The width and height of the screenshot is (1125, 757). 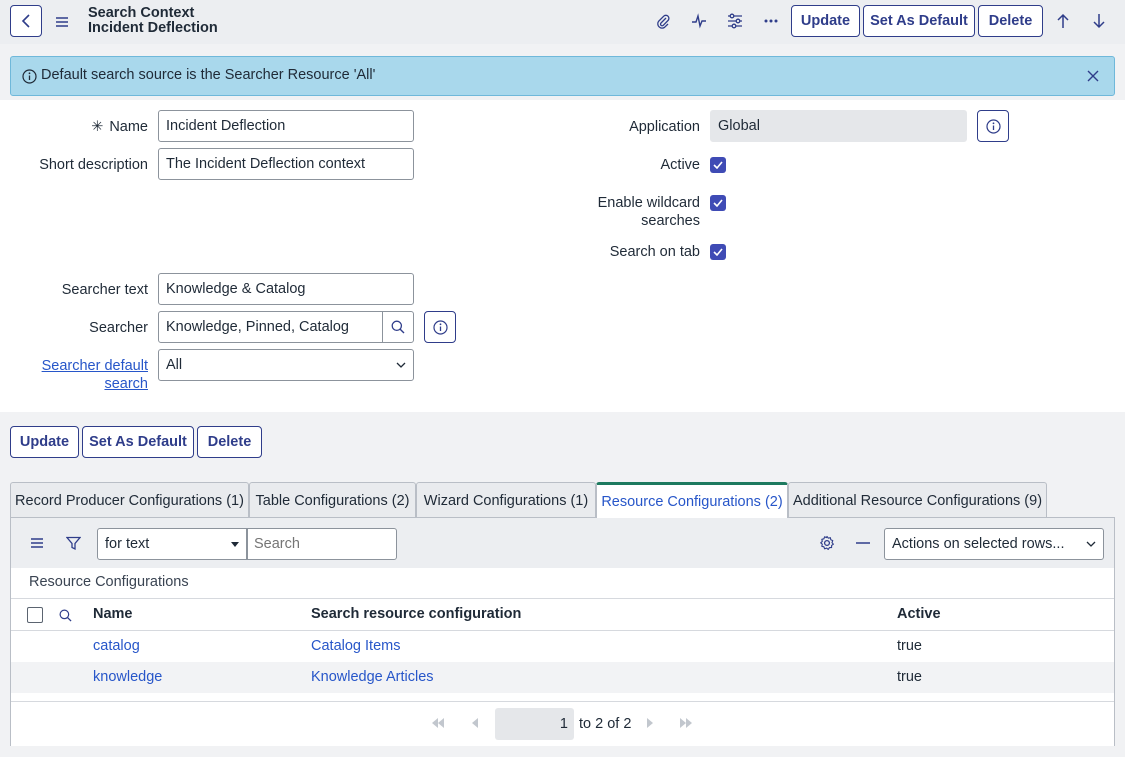 I want to click on attachment-button, so click(x=663, y=21).